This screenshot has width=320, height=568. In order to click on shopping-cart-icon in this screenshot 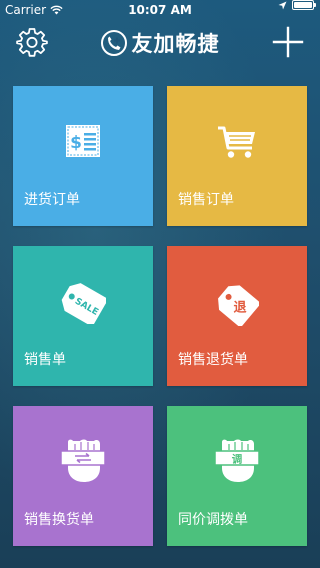, I will do `click(236, 142)`.